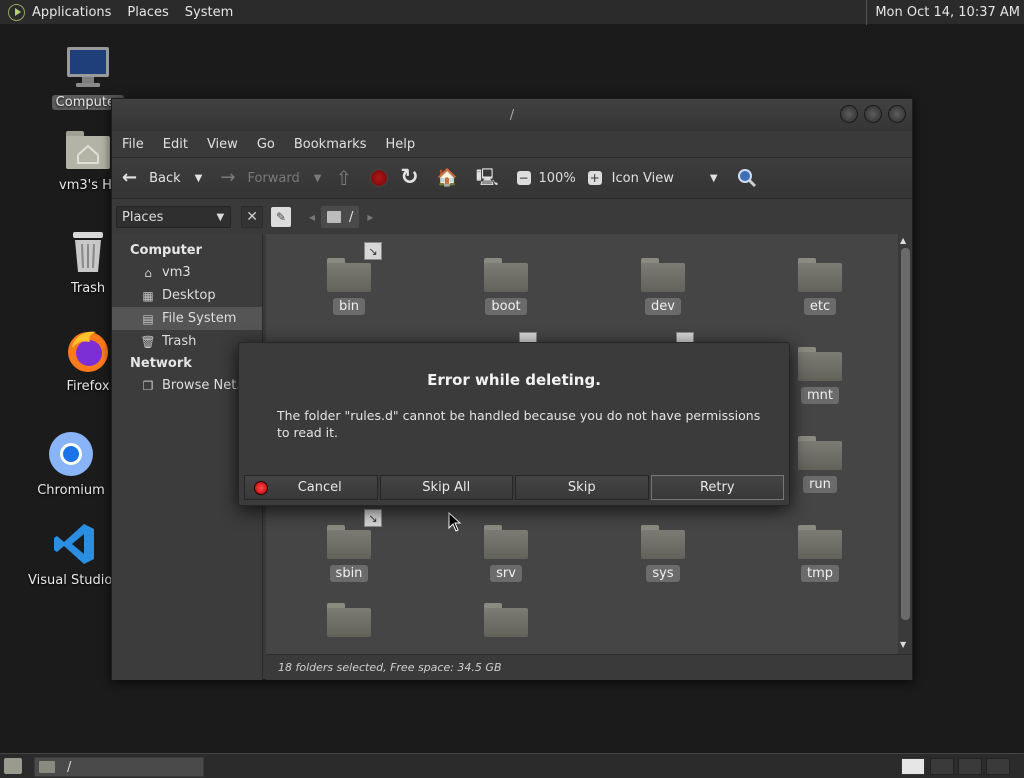  Describe the element at coordinates (905, 434) in the screenshot. I see `scrollbar-thumb` at that location.